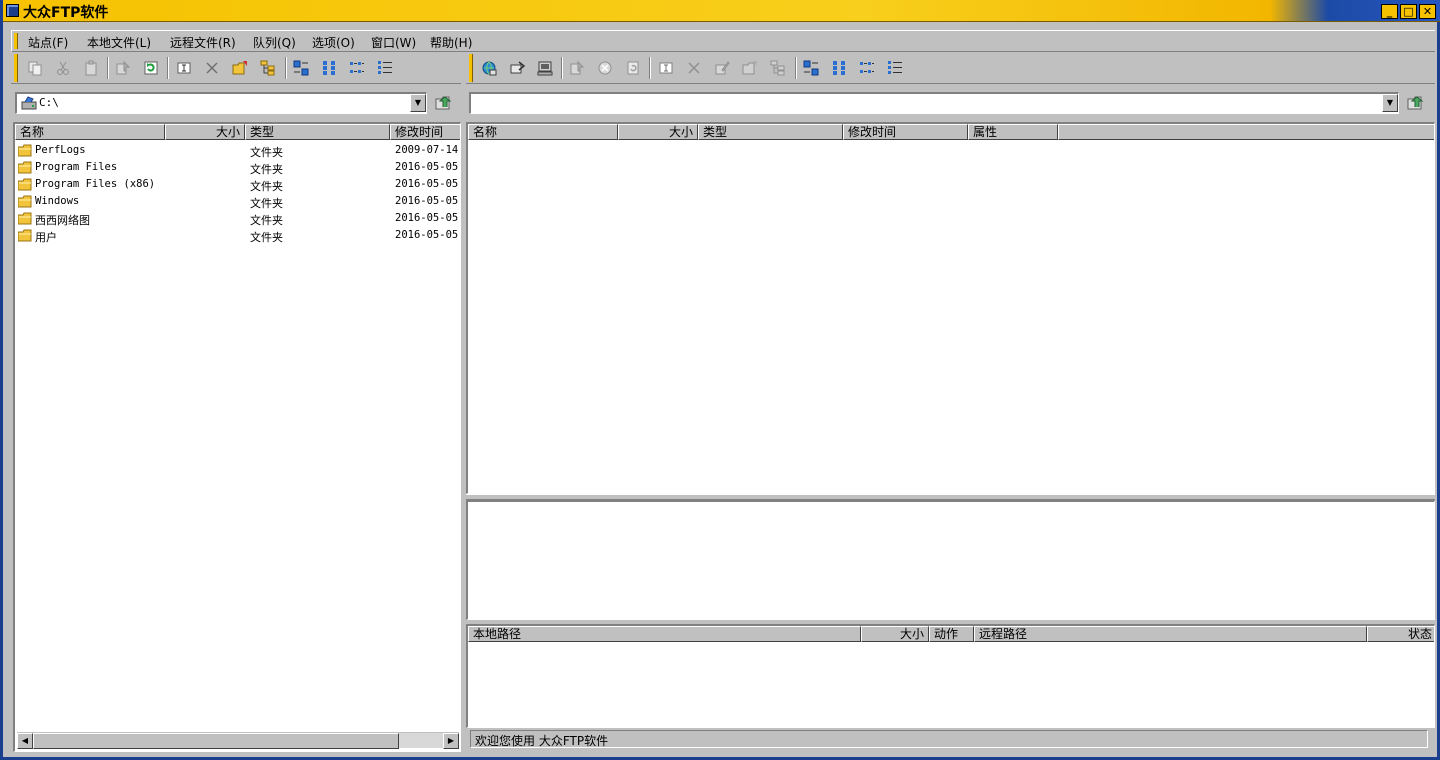  Describe the element at coordinates (633, 68) in the screenshot. I see `remote-refresh-icon` at that location.